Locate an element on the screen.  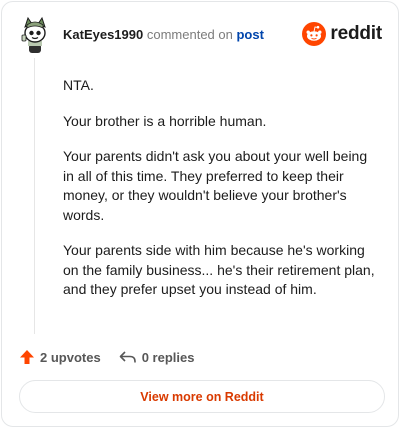
snoo-avatar-icon is located at coordinates (33, 34).